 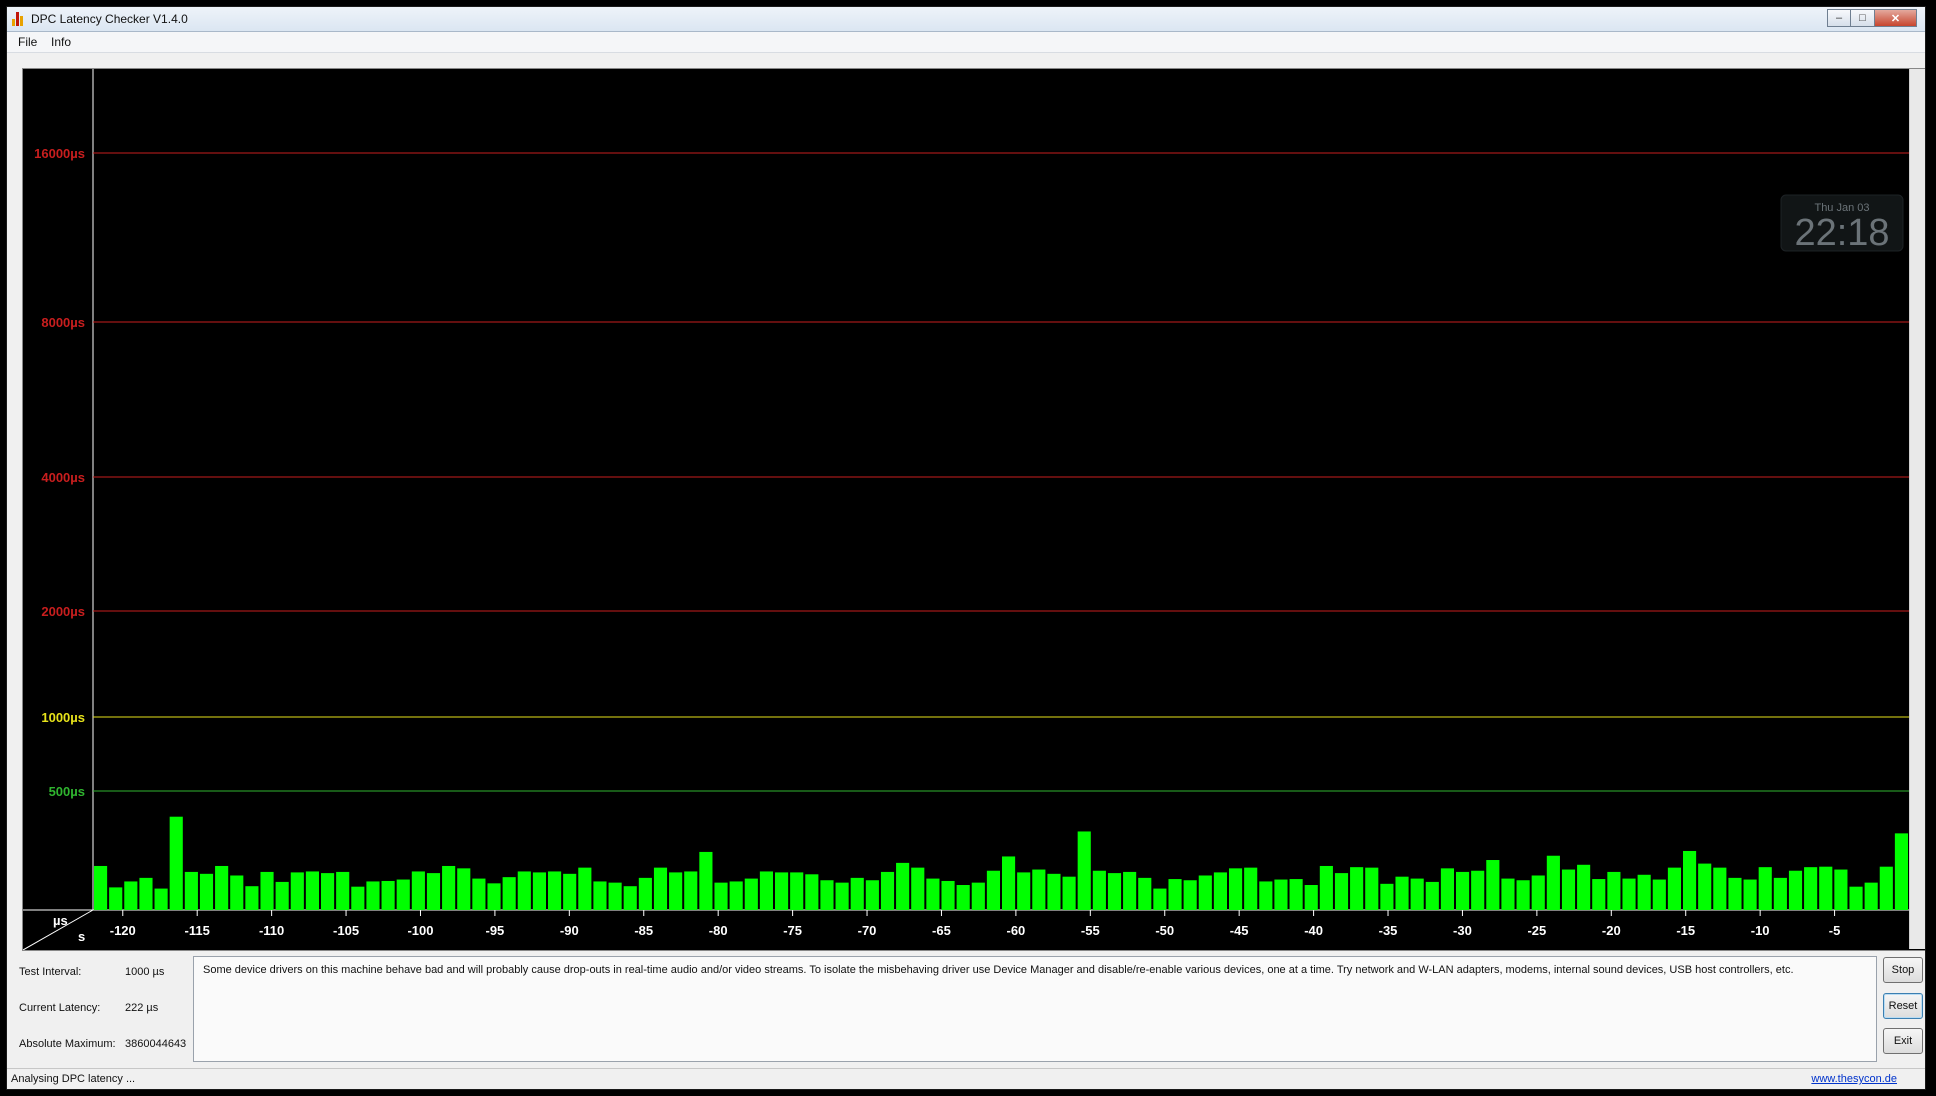 I want to click on x-tick-label: -50, so click(x=1164, y=930).